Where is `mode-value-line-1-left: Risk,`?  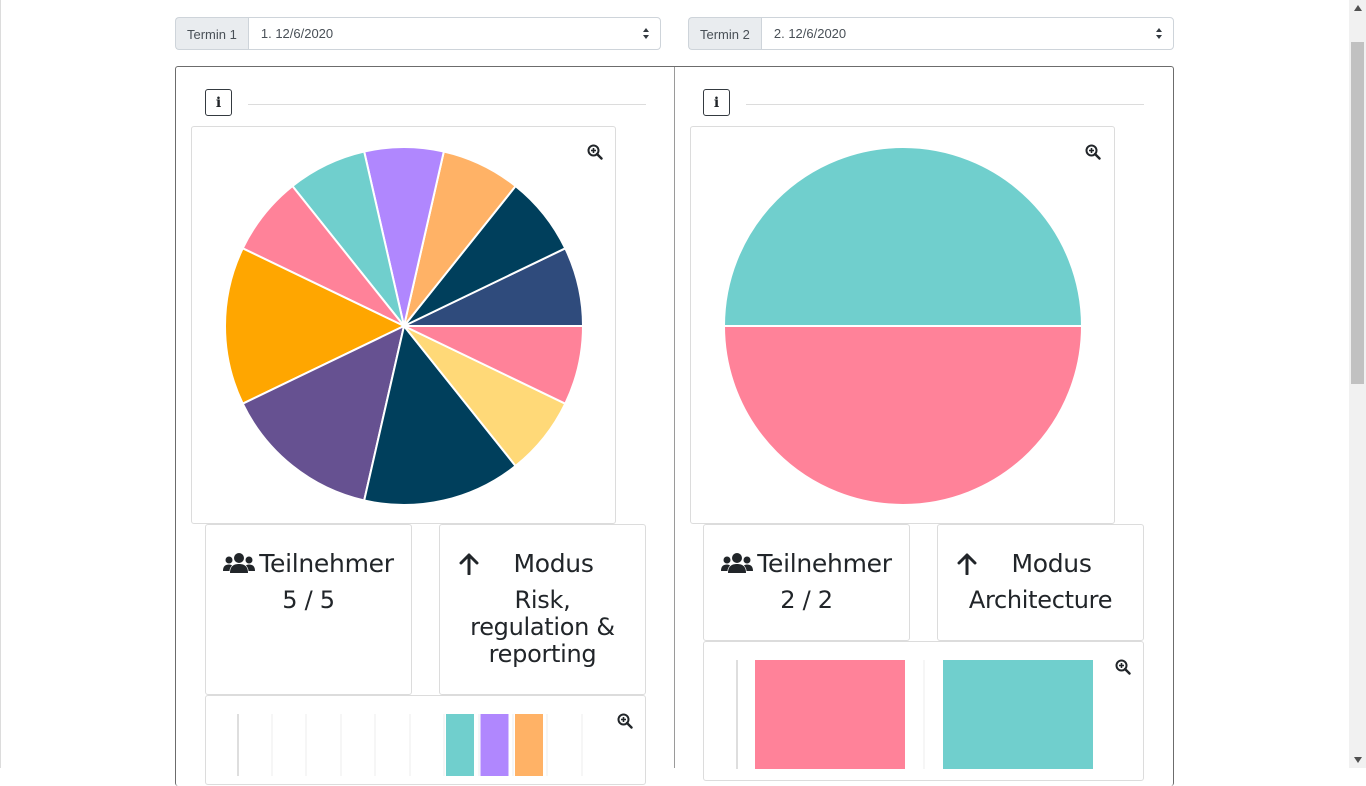 mode-value-line-1-left: Risk, is located at coordinates (542, 600).